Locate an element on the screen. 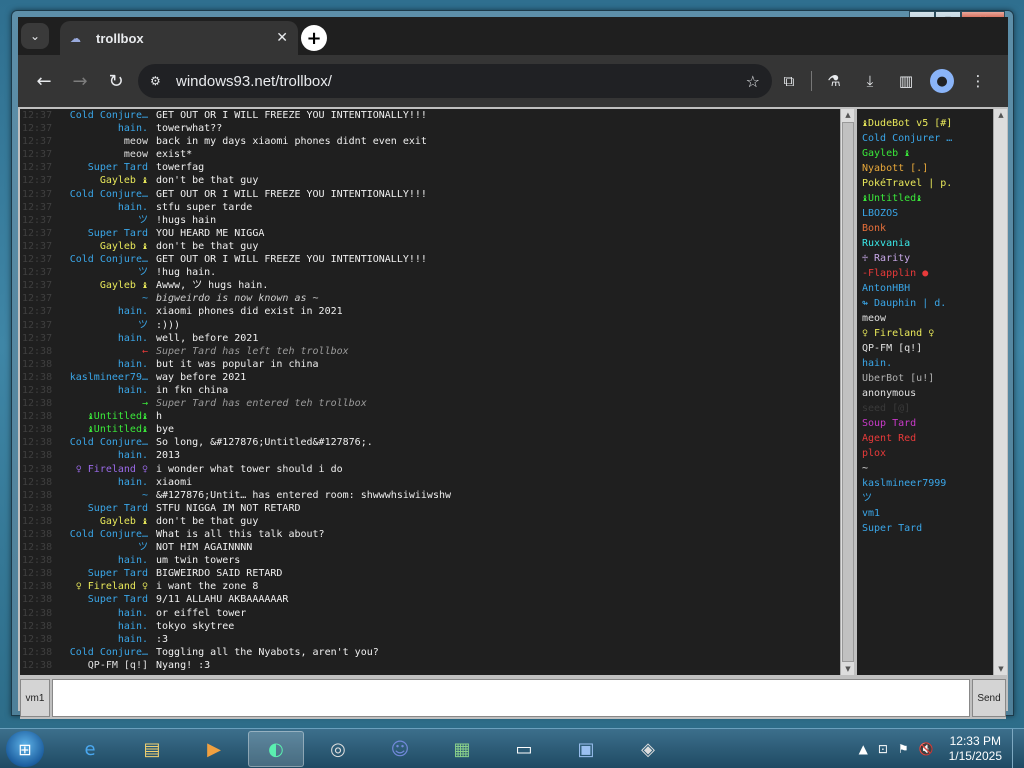  start-button: ⊞ is located at coordinates (25, 749).